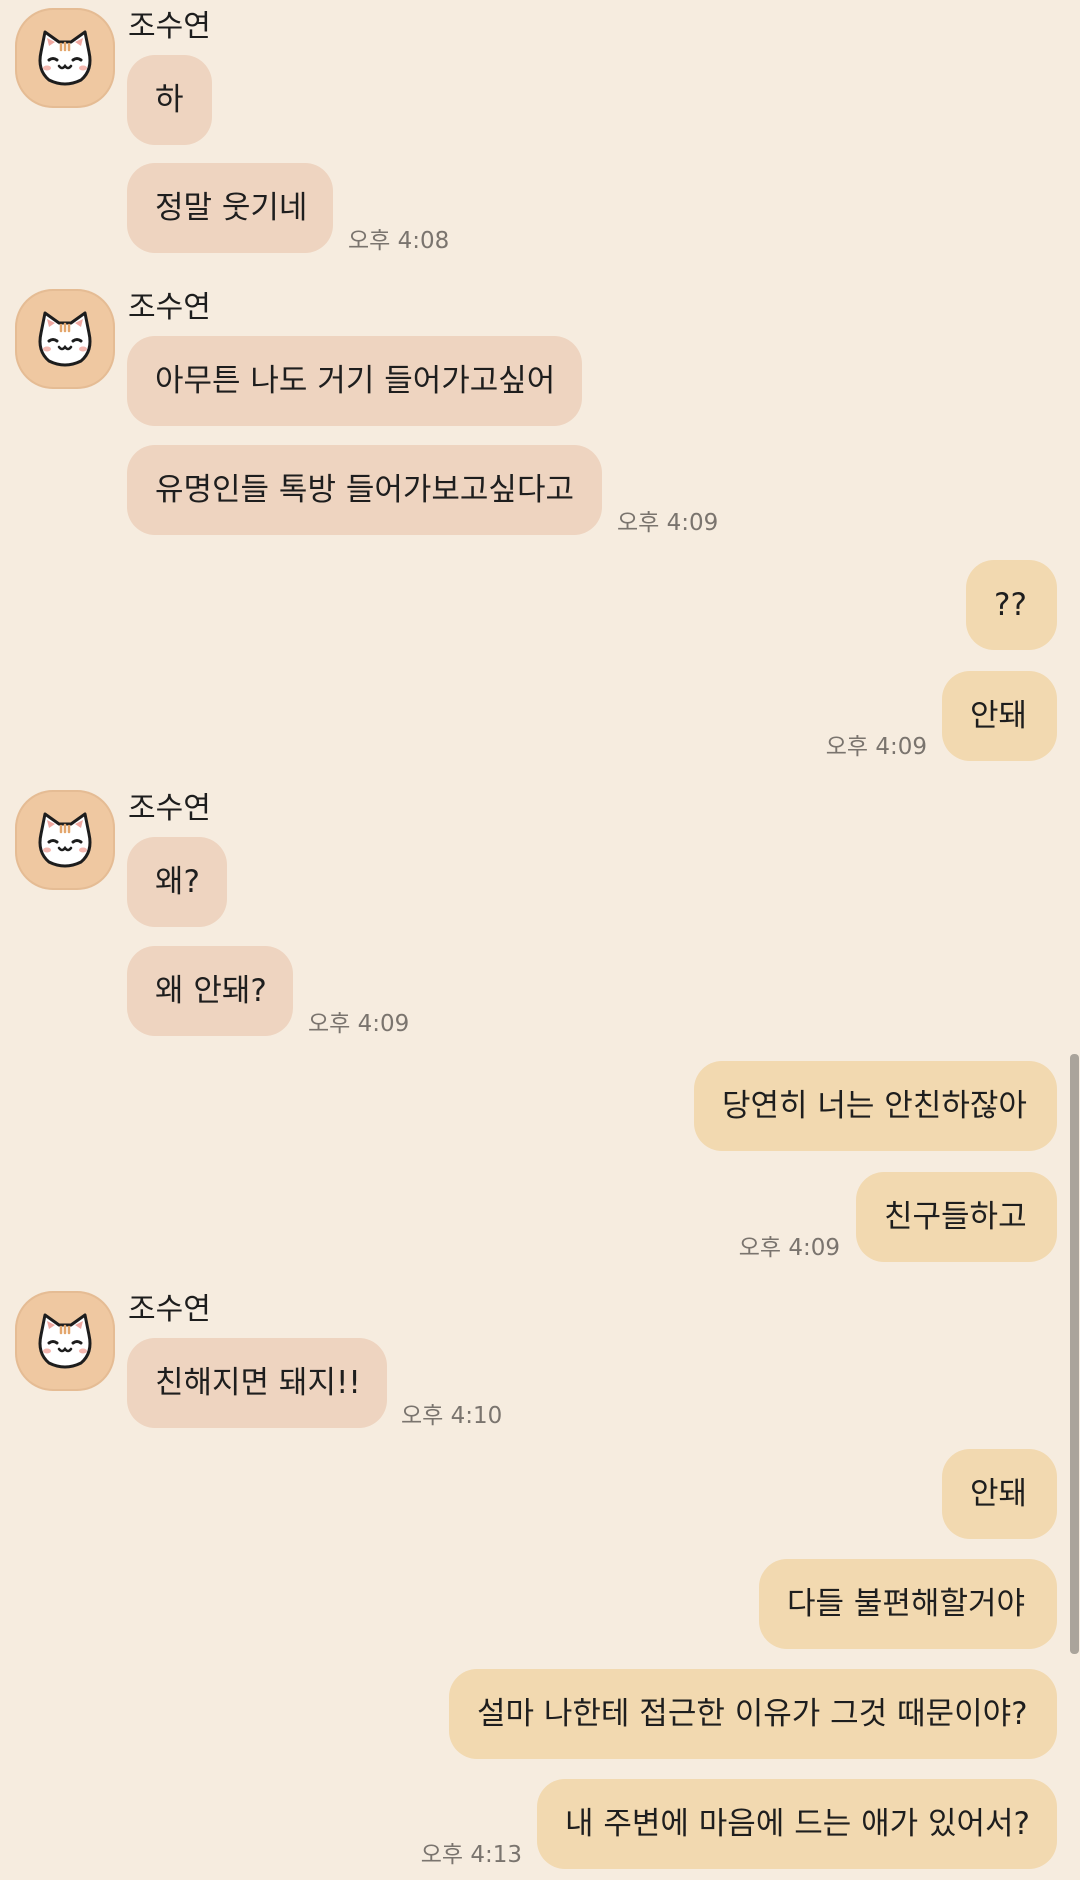 This screenshot has height=1880, width=1080. What do you see at coordinates (257, 1383) in the screenshot?
I see `message-bubble: 친해지면 돼지!!` at bounding box center [257, 1383].